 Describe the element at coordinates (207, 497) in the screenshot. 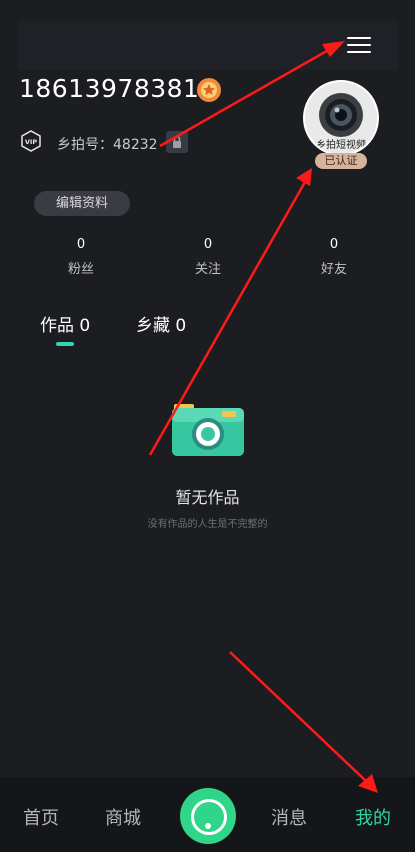

I see `empty-state-title: 暂无作品` at that location.